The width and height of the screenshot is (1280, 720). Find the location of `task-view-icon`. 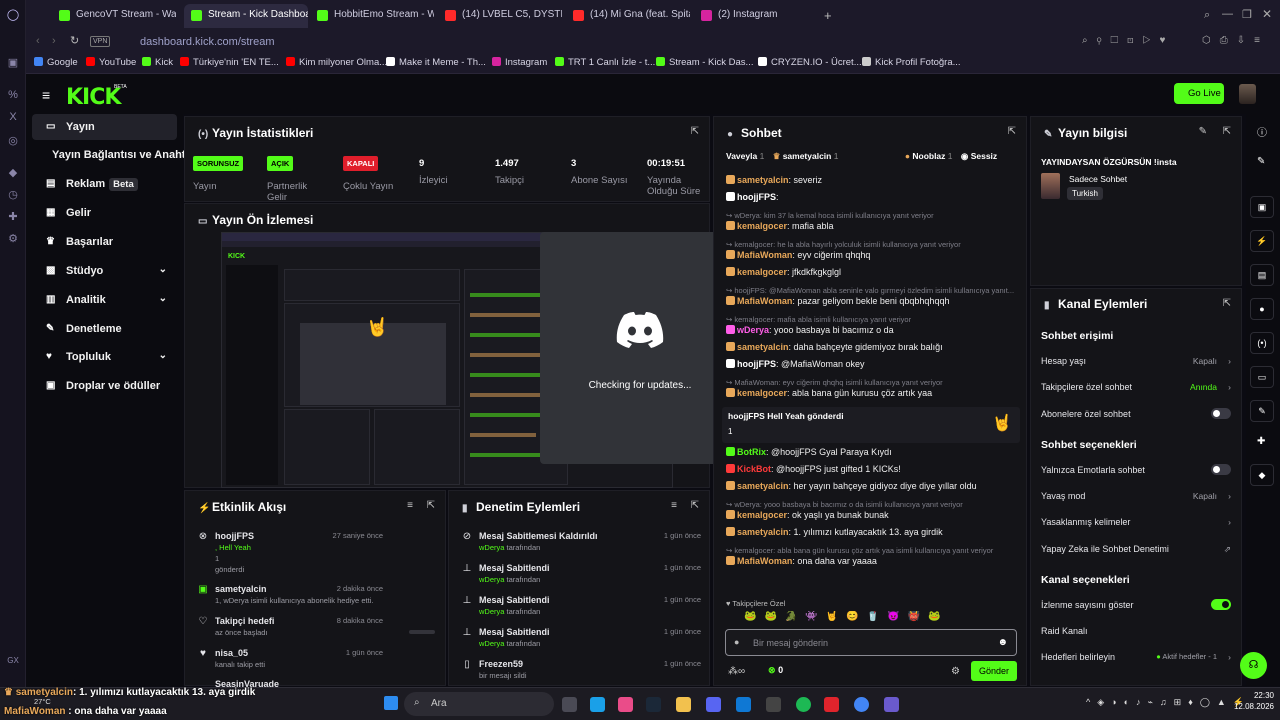

task-view-icon is located at coordinates (569, 704).